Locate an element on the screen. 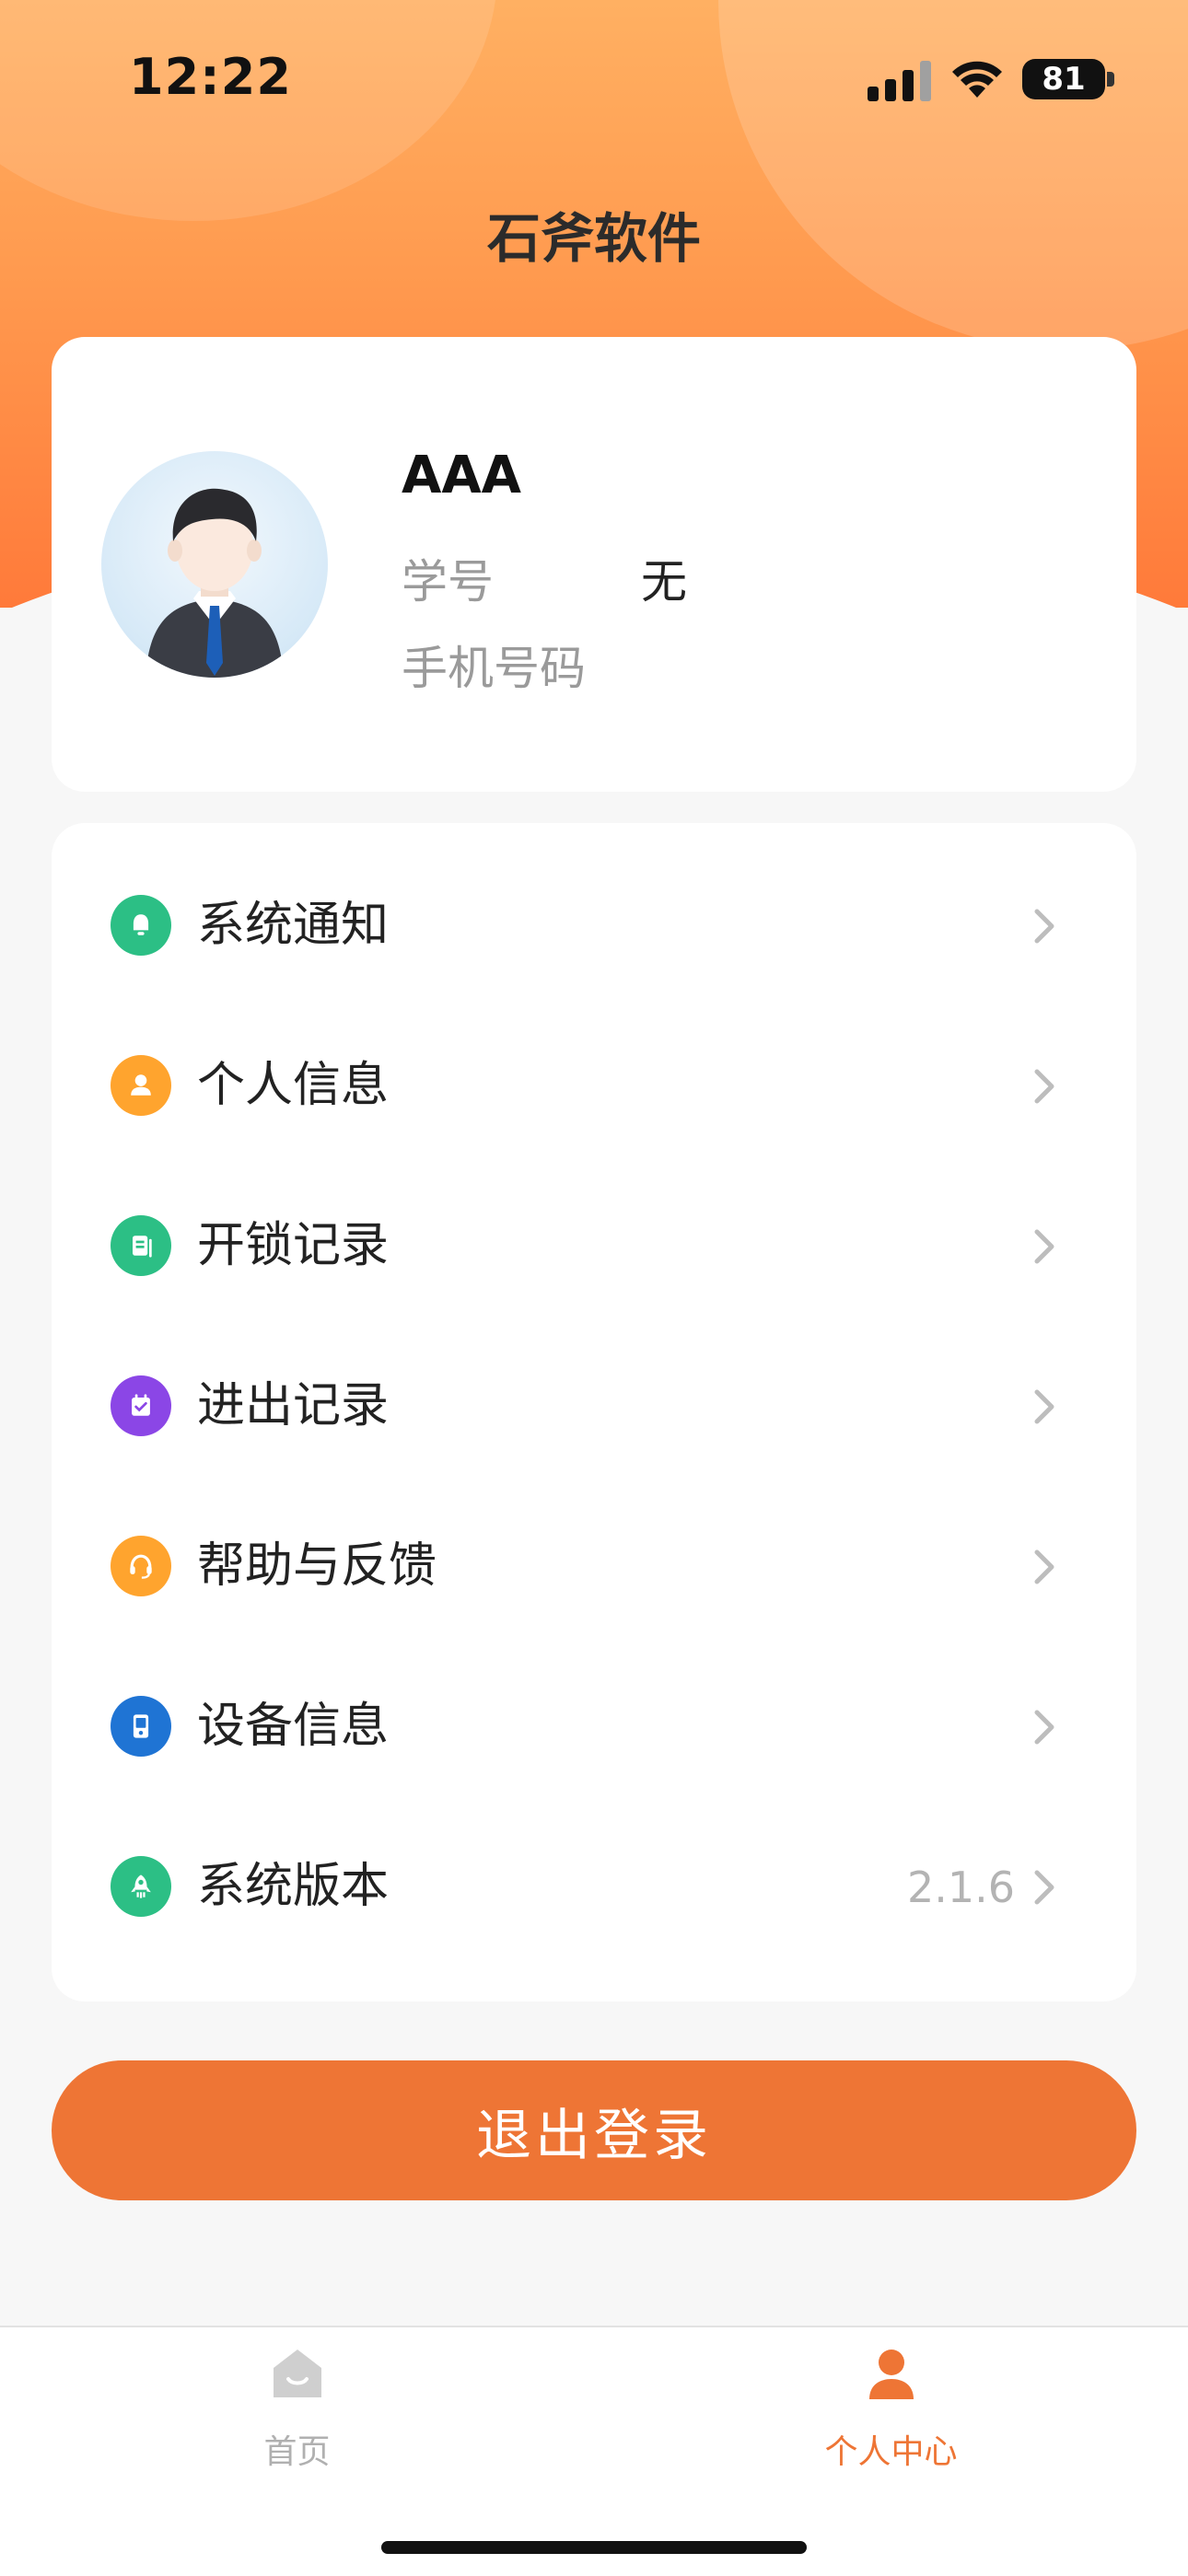  wifi-icon is located at coordinates (977, 79).